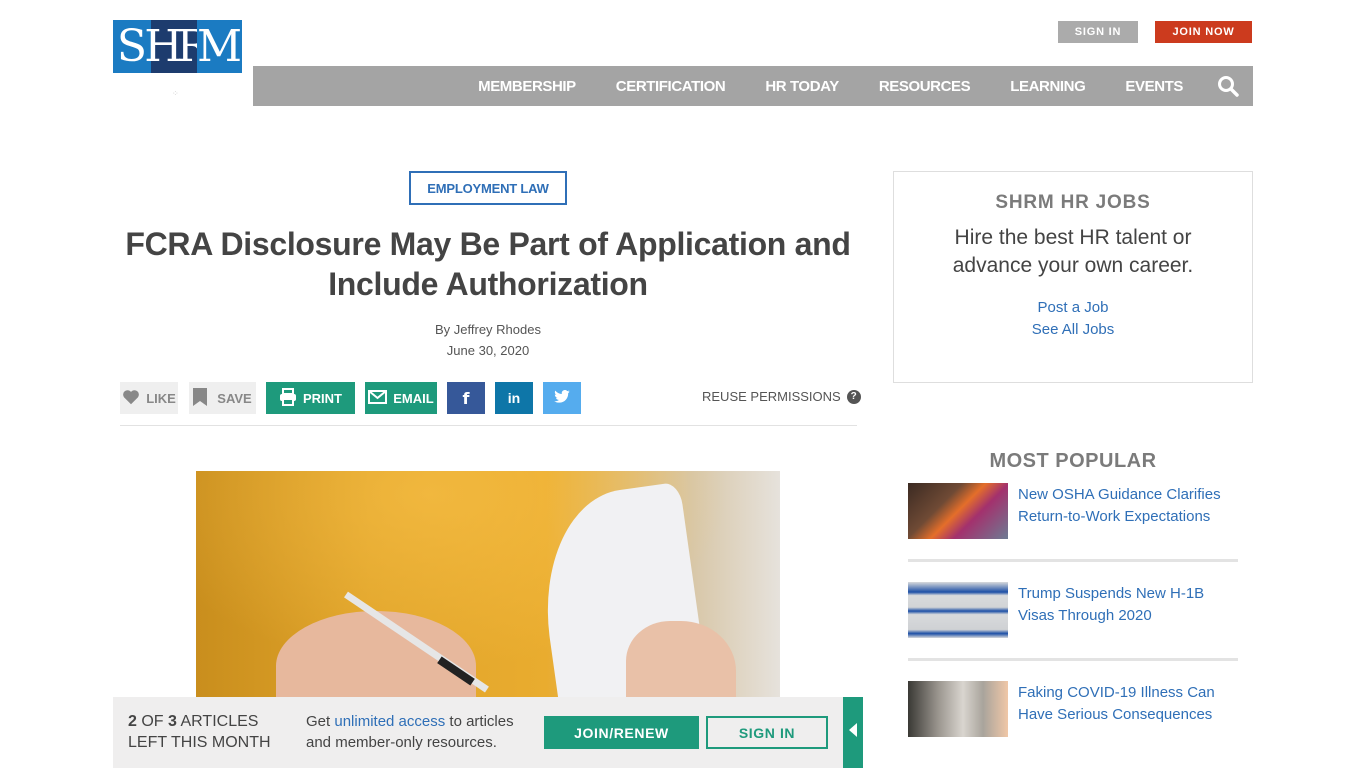 This screenshot has height=768, width=1366. I want to click on bookmark-icon, so click(200, 398).